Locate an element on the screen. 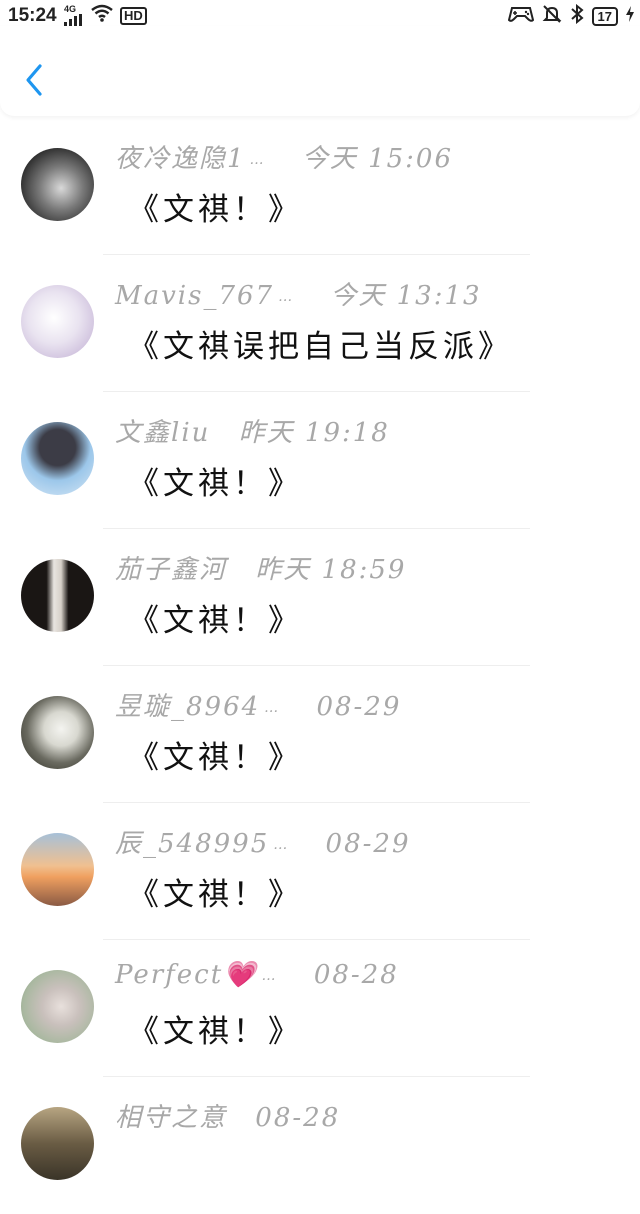 This screenshot has height=1214, width=640. comment-item: 夜冷逸隐1… 今天 15:06 《文祺！》 is located at coordinates (320, 186).